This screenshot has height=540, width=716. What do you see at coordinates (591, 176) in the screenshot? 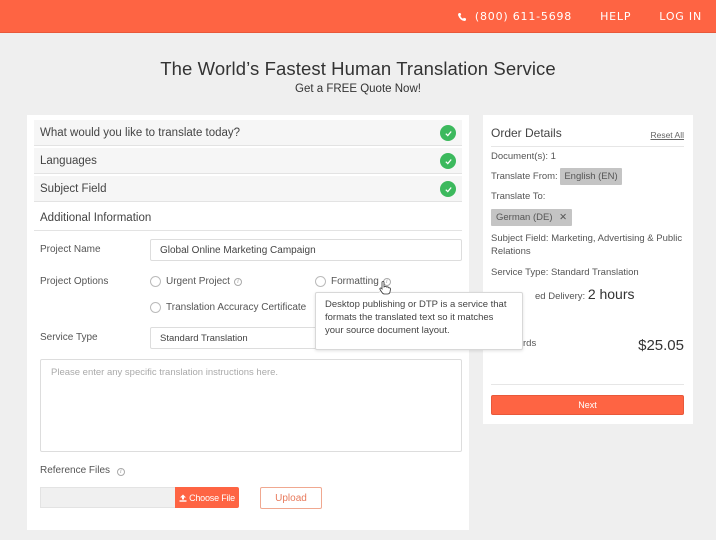
I see `source-language-tag: English (EN)` at bounding box center [591, 176].